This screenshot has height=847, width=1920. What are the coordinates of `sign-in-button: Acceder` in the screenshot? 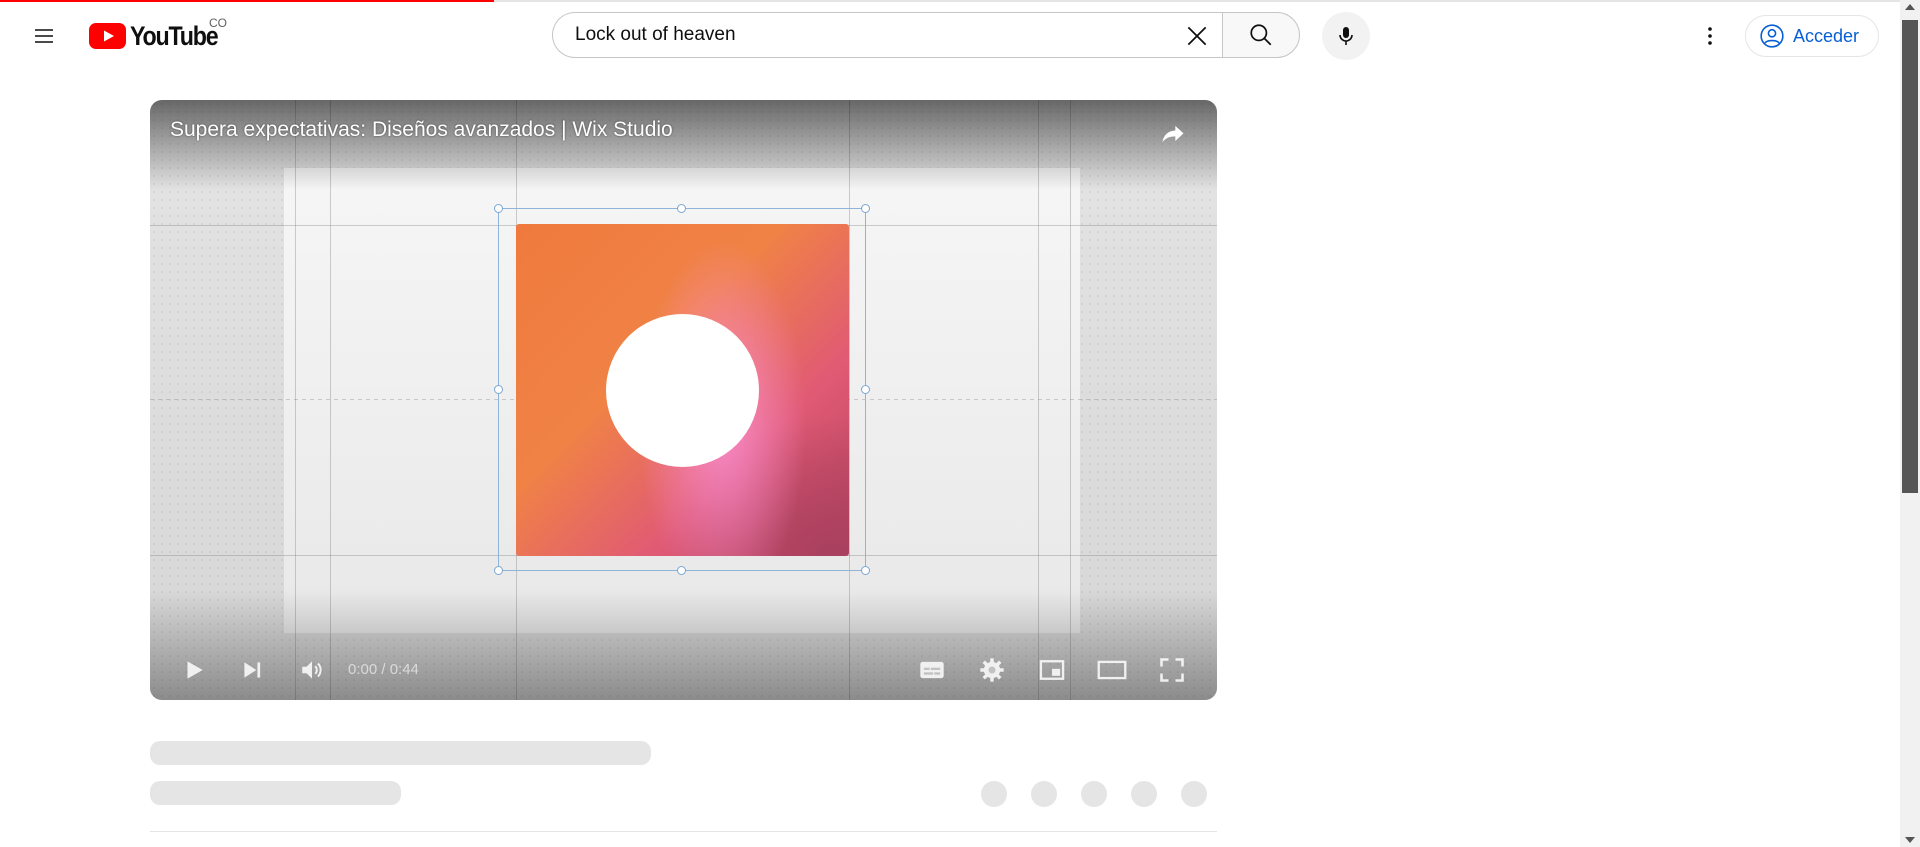 It's located at (1812, 36).